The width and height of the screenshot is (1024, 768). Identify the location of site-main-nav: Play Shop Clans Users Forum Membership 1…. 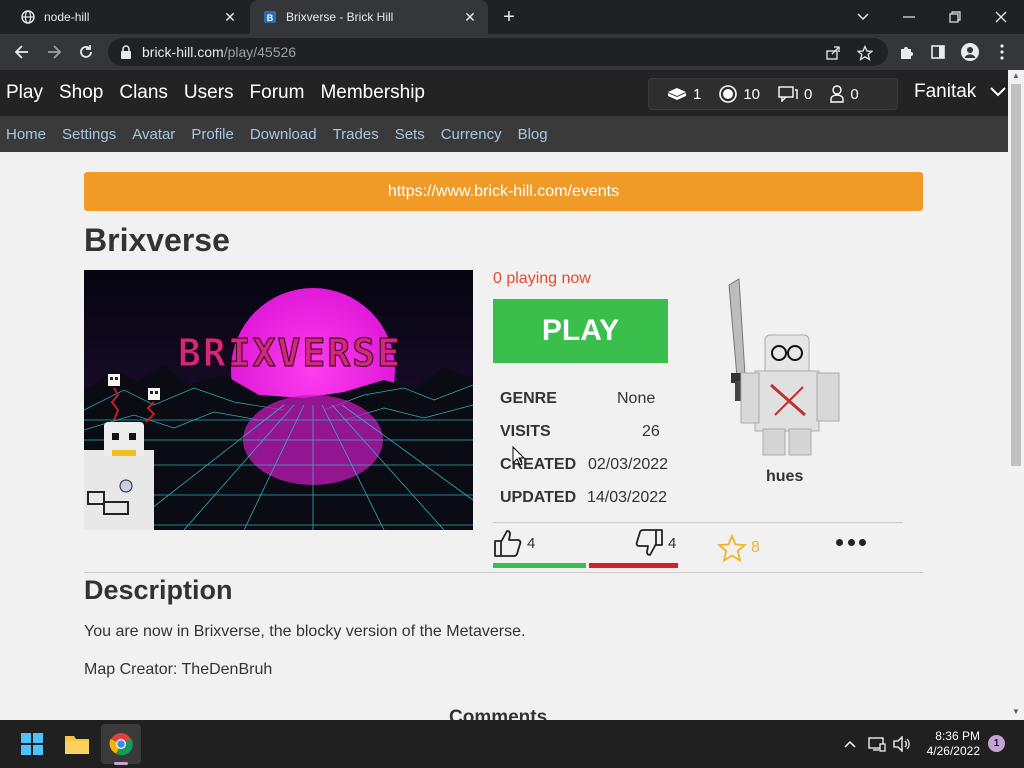
(504, 93).